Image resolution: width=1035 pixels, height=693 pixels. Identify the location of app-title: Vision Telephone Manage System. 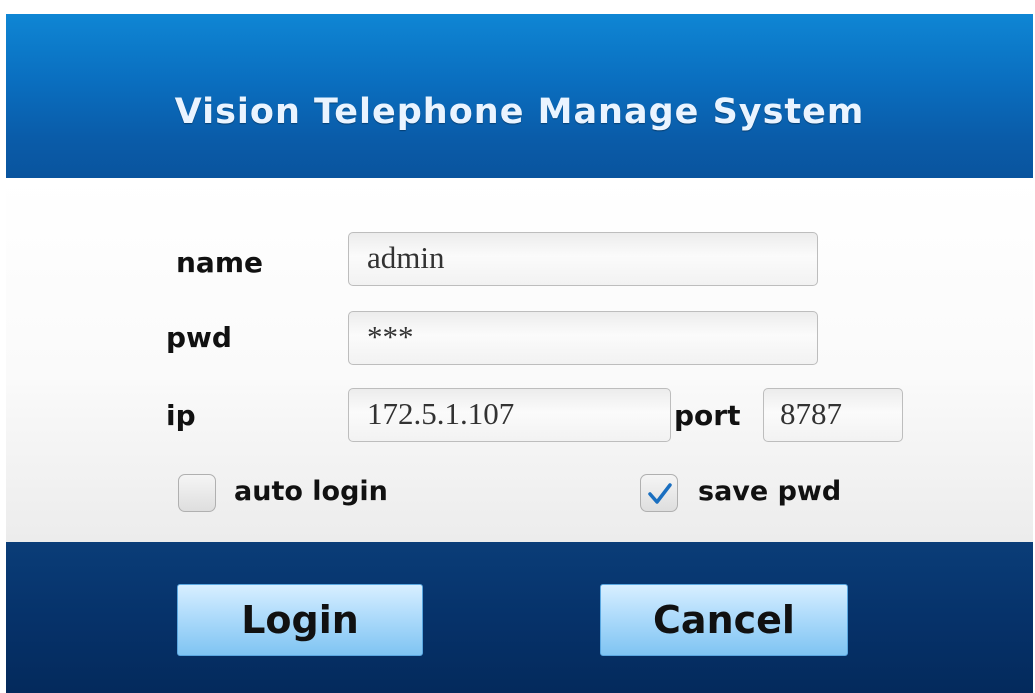
(519, 112).